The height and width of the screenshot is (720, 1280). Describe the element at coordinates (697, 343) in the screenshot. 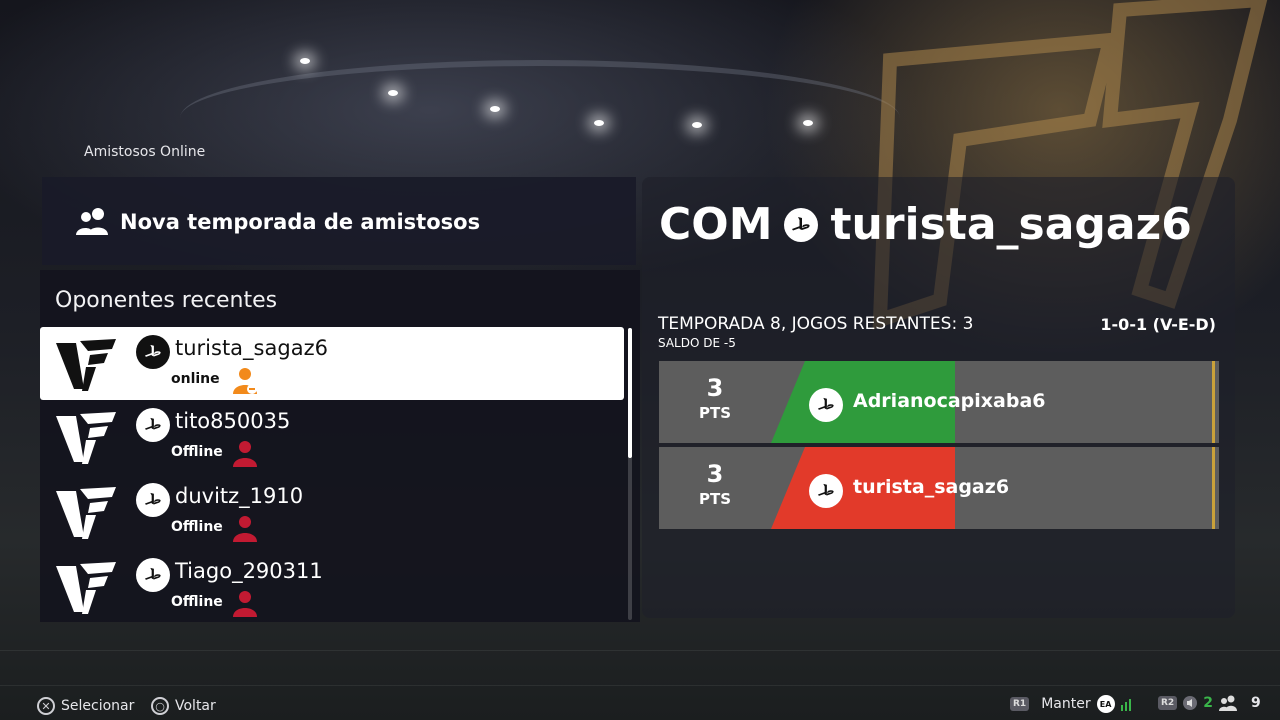

I see `goal-balance: SALDO DE -5` at that location.